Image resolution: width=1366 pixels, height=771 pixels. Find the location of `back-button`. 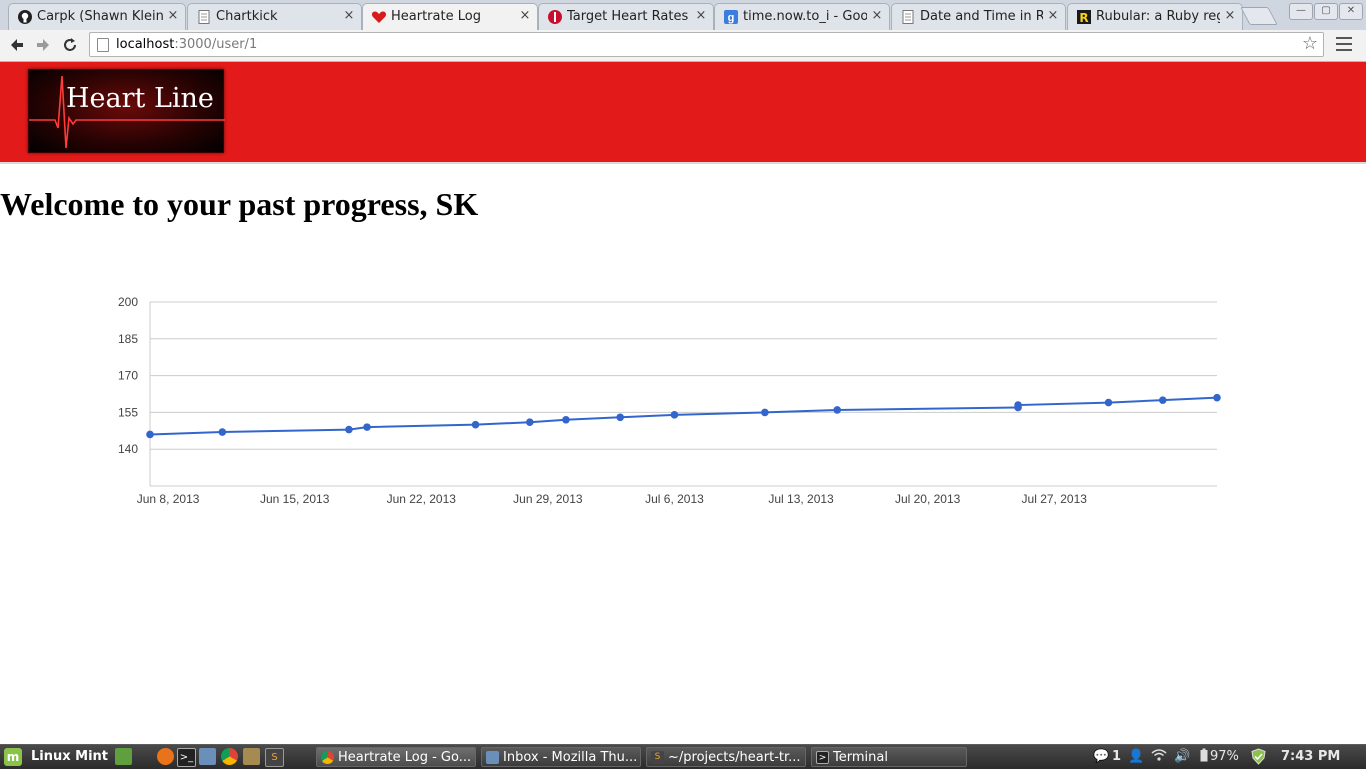

back-button is located at coordinates (17, 45).